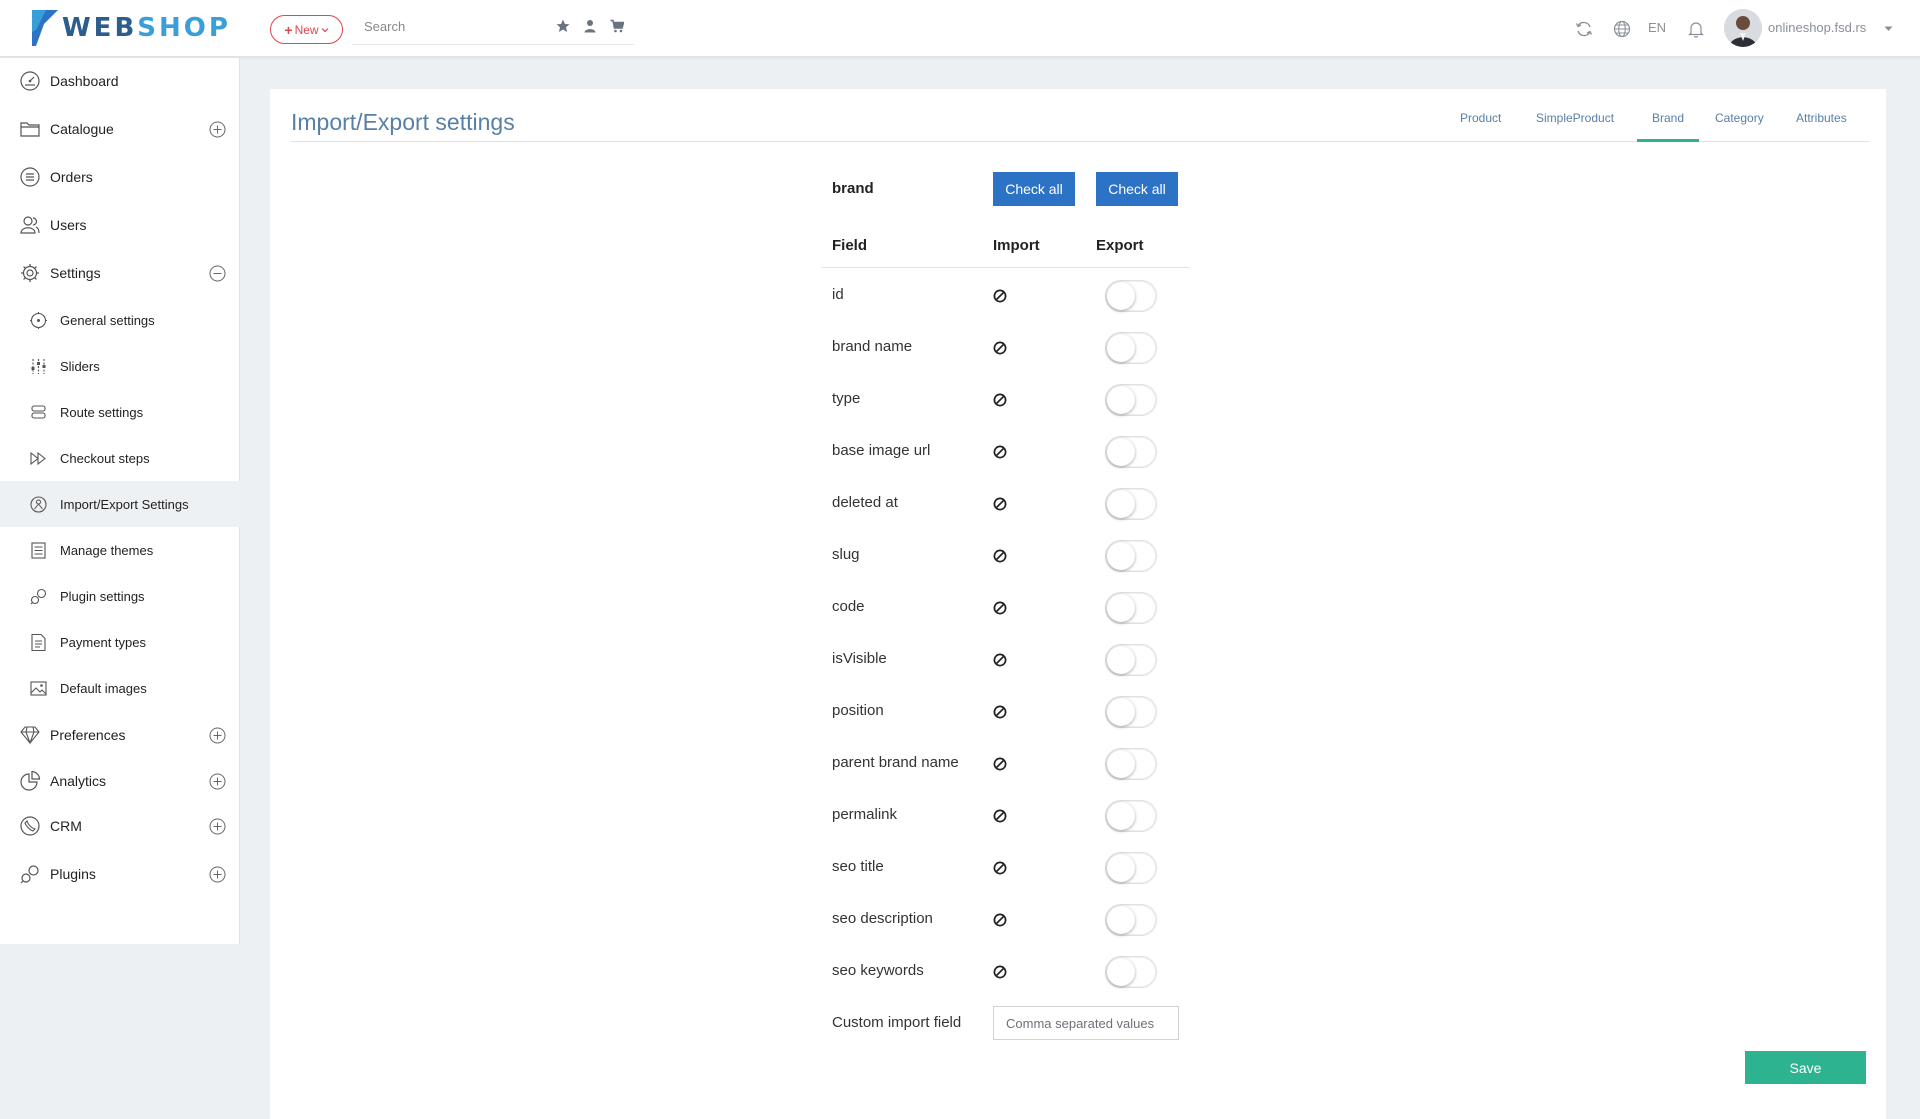  What do you see at coordinates (84, 81) in the screenshot?
I see `sidebar-item-label: Dashboard` at bounding box center [84, 81].